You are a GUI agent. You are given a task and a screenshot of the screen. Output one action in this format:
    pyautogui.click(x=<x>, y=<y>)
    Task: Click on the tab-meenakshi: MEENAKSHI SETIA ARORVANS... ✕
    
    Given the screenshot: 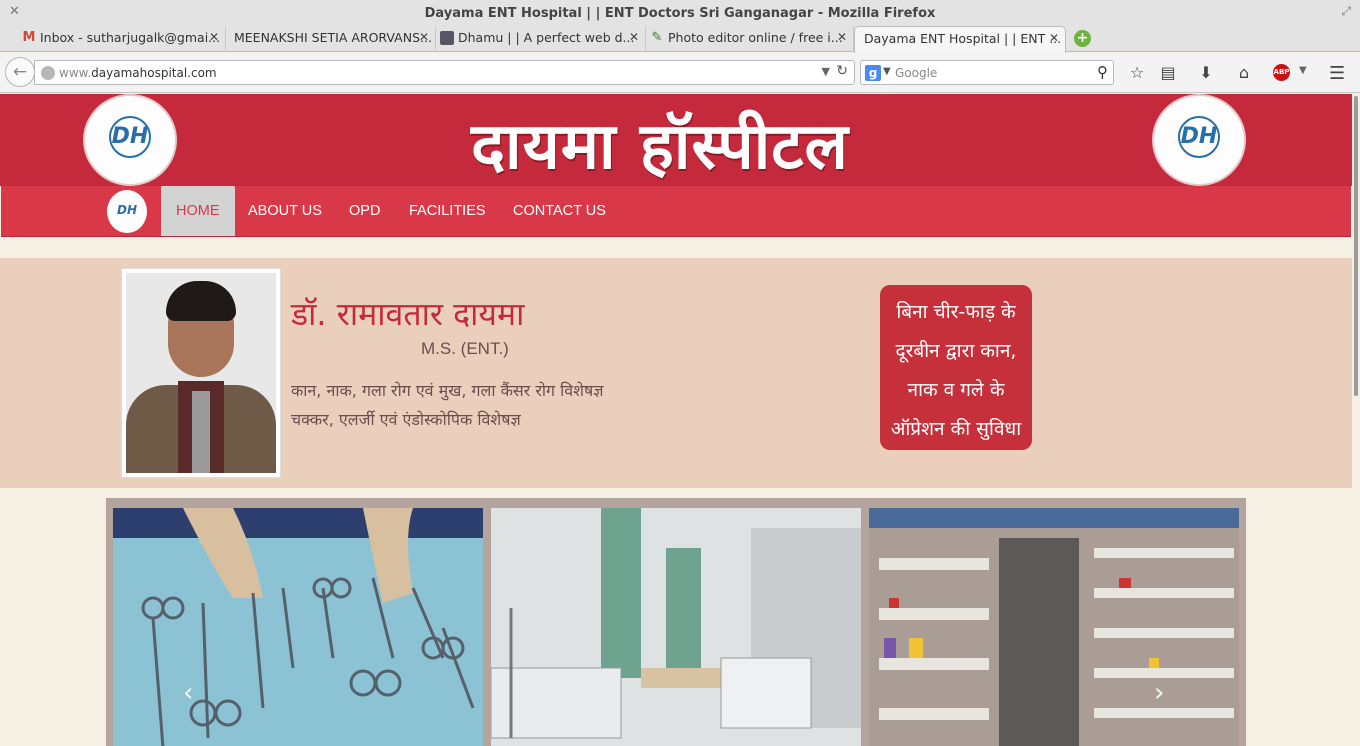 What is the action you would take?
    pyautogui.click(x=331, y=39)
    